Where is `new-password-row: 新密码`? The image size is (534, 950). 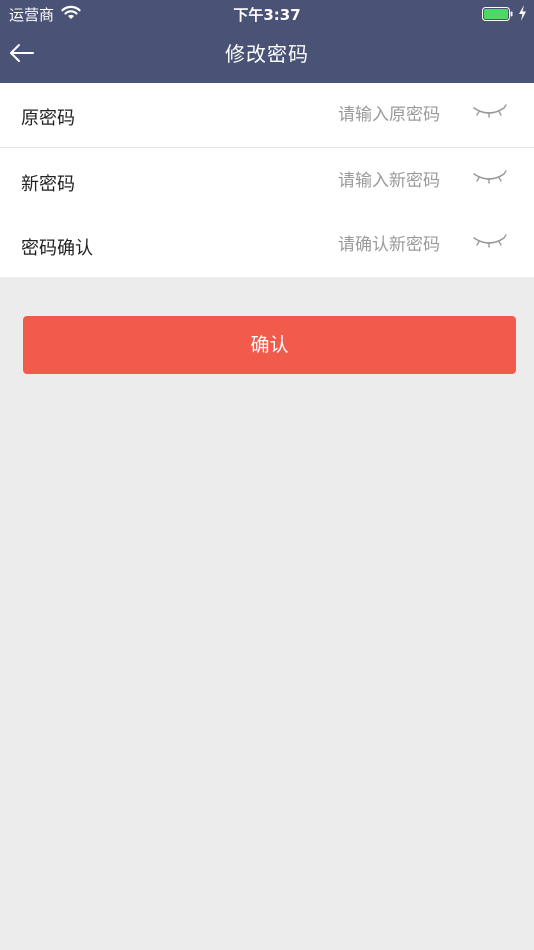 new-password-row: 新密码 is located at coordinates (267, 181).